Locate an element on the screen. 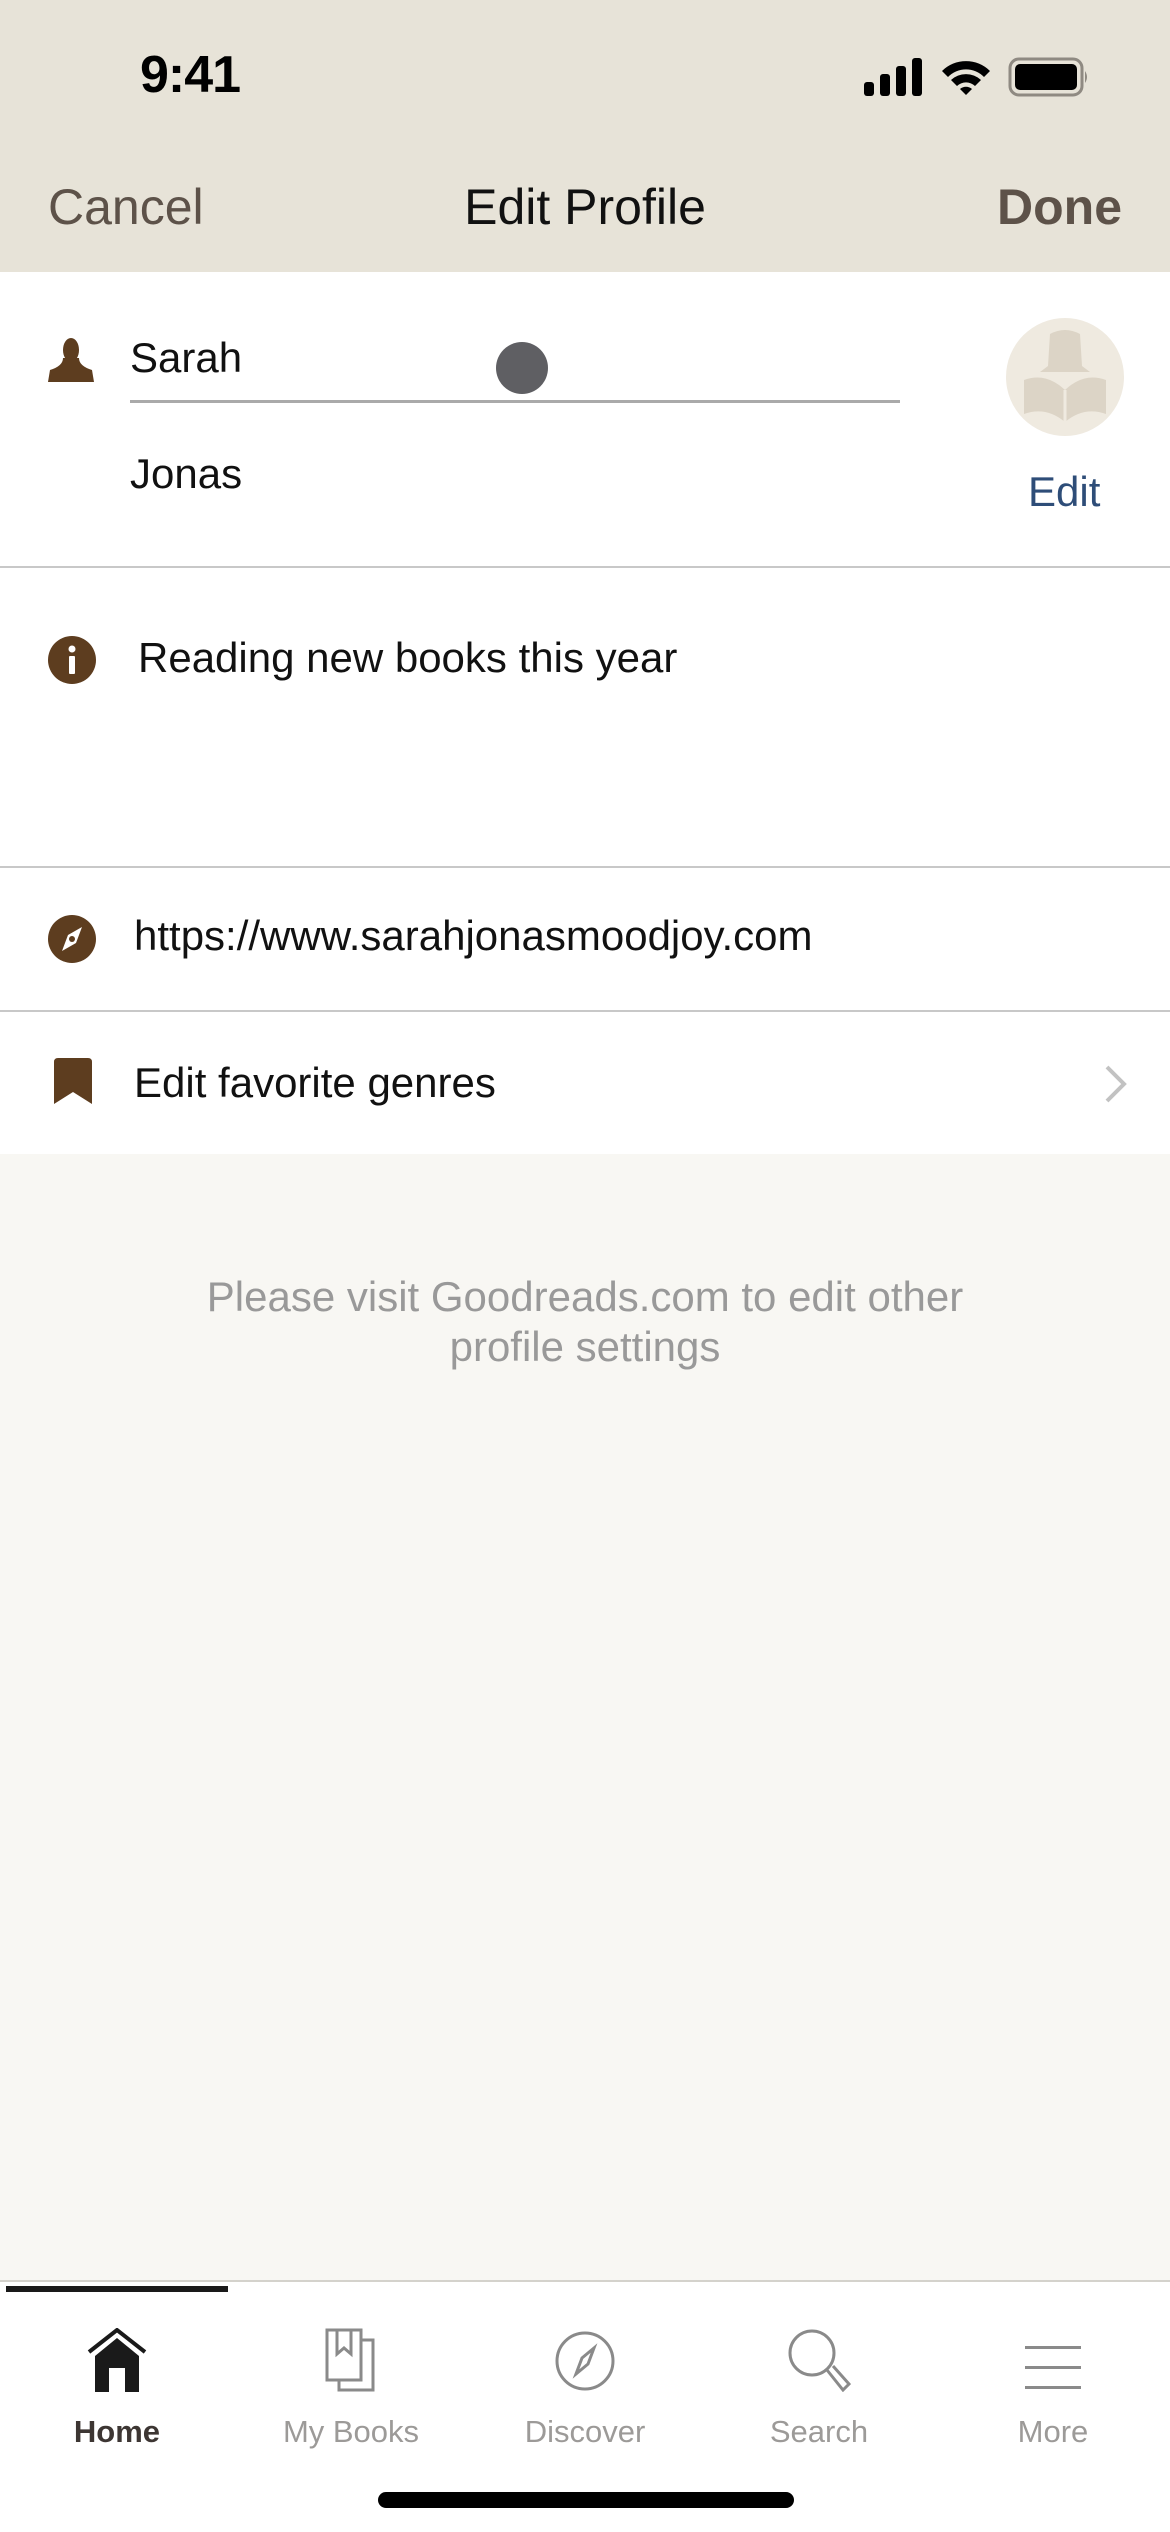 The height and width of the screenshot is (2532, 1170). avatar is located at coordinates (1065, 377).